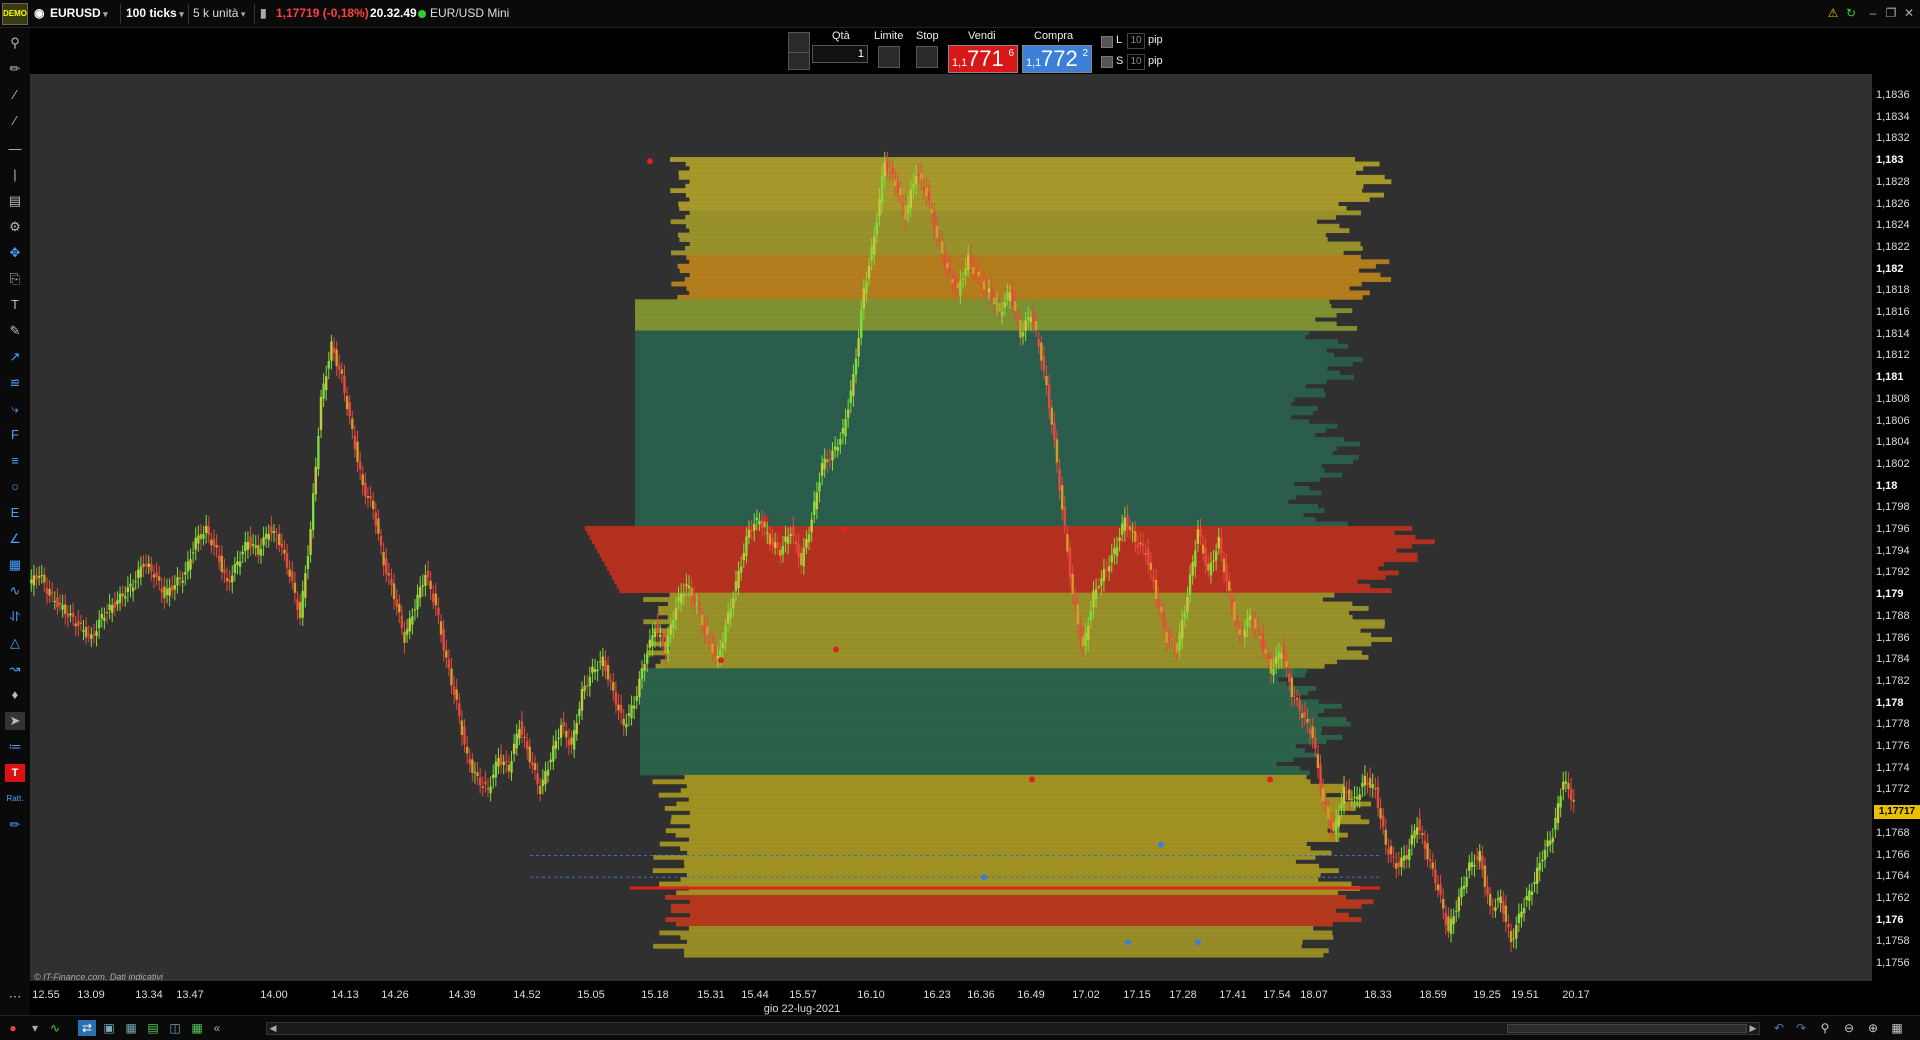 This screenshot has width=1920, height=1040. What do you see at coordinates (983, 59) in the screenshot?
I see `sell-button: 1,1 771 6` at bounding box center [983, 59].